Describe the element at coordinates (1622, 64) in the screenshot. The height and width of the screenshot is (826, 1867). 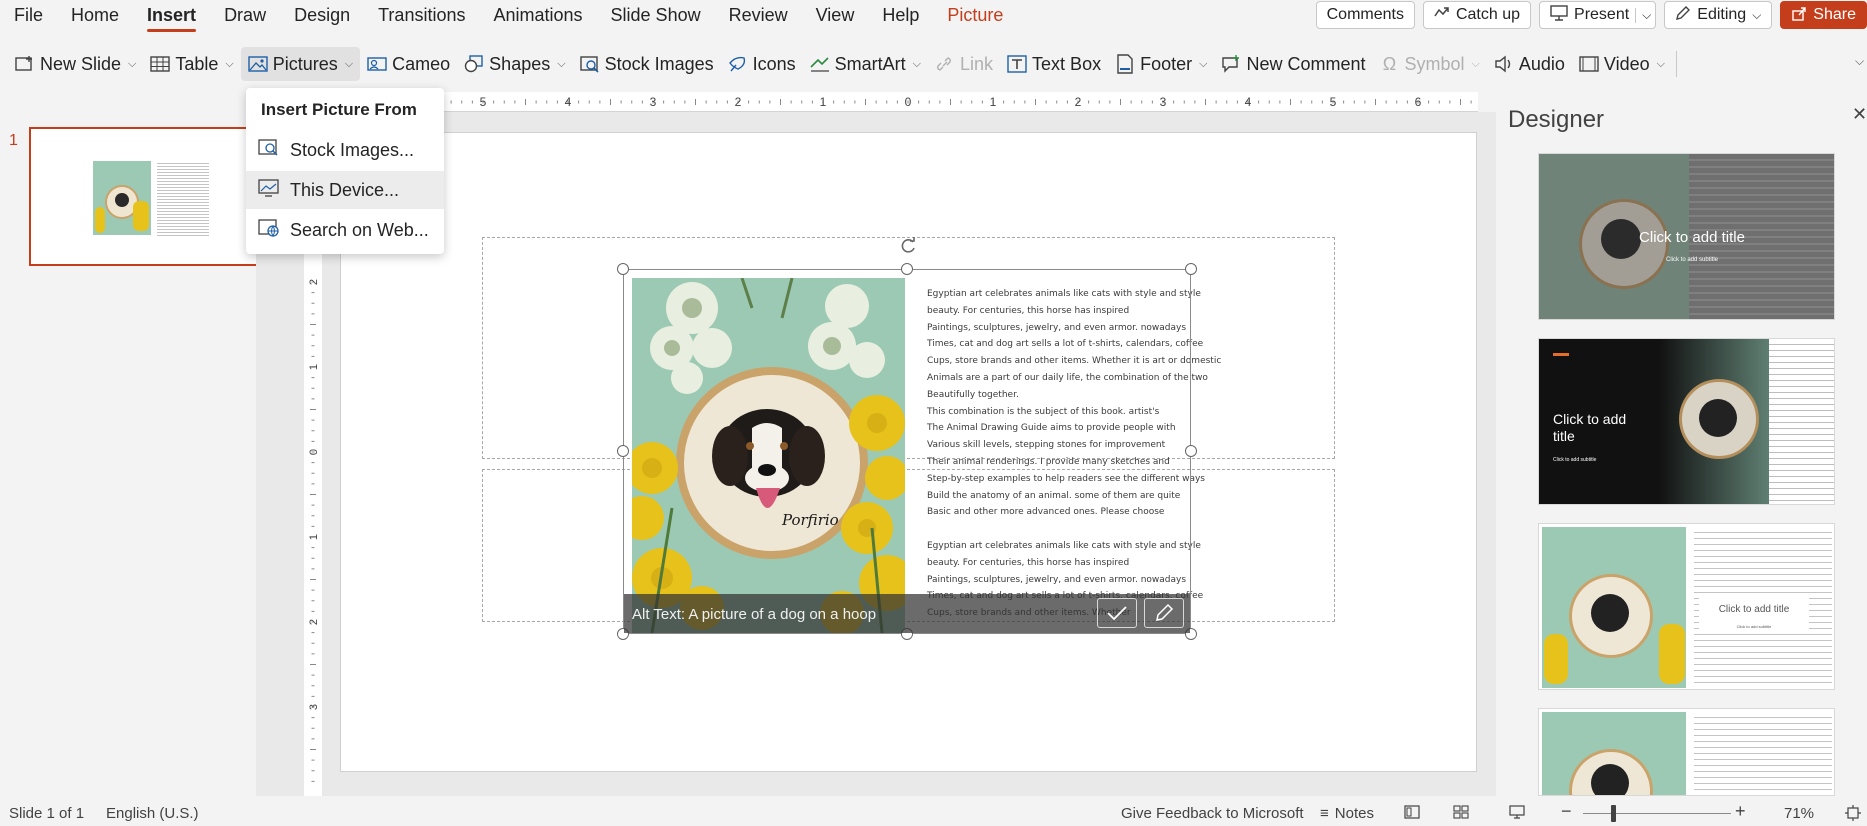
I see `video-button: Video ⌵` at that location.